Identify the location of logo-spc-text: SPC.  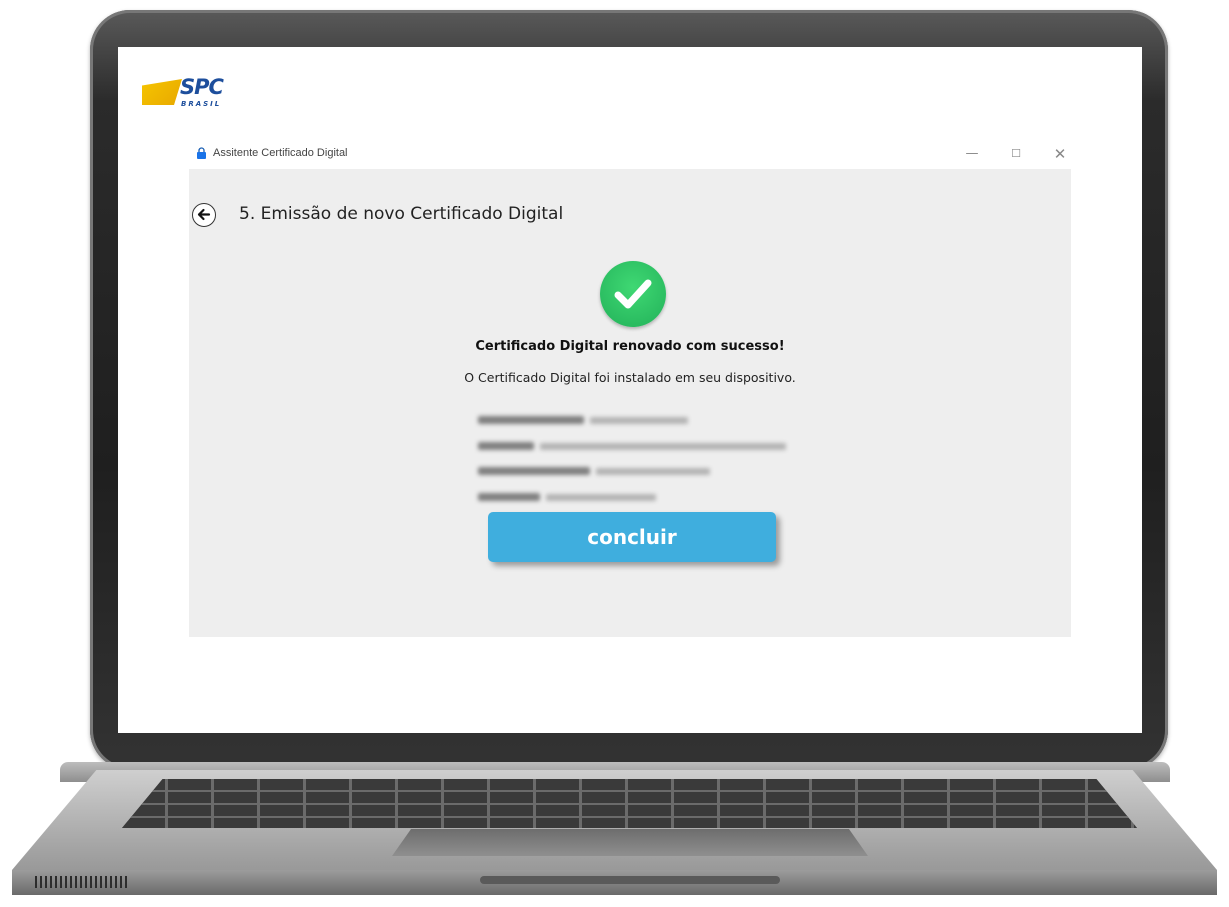
(202, 87).